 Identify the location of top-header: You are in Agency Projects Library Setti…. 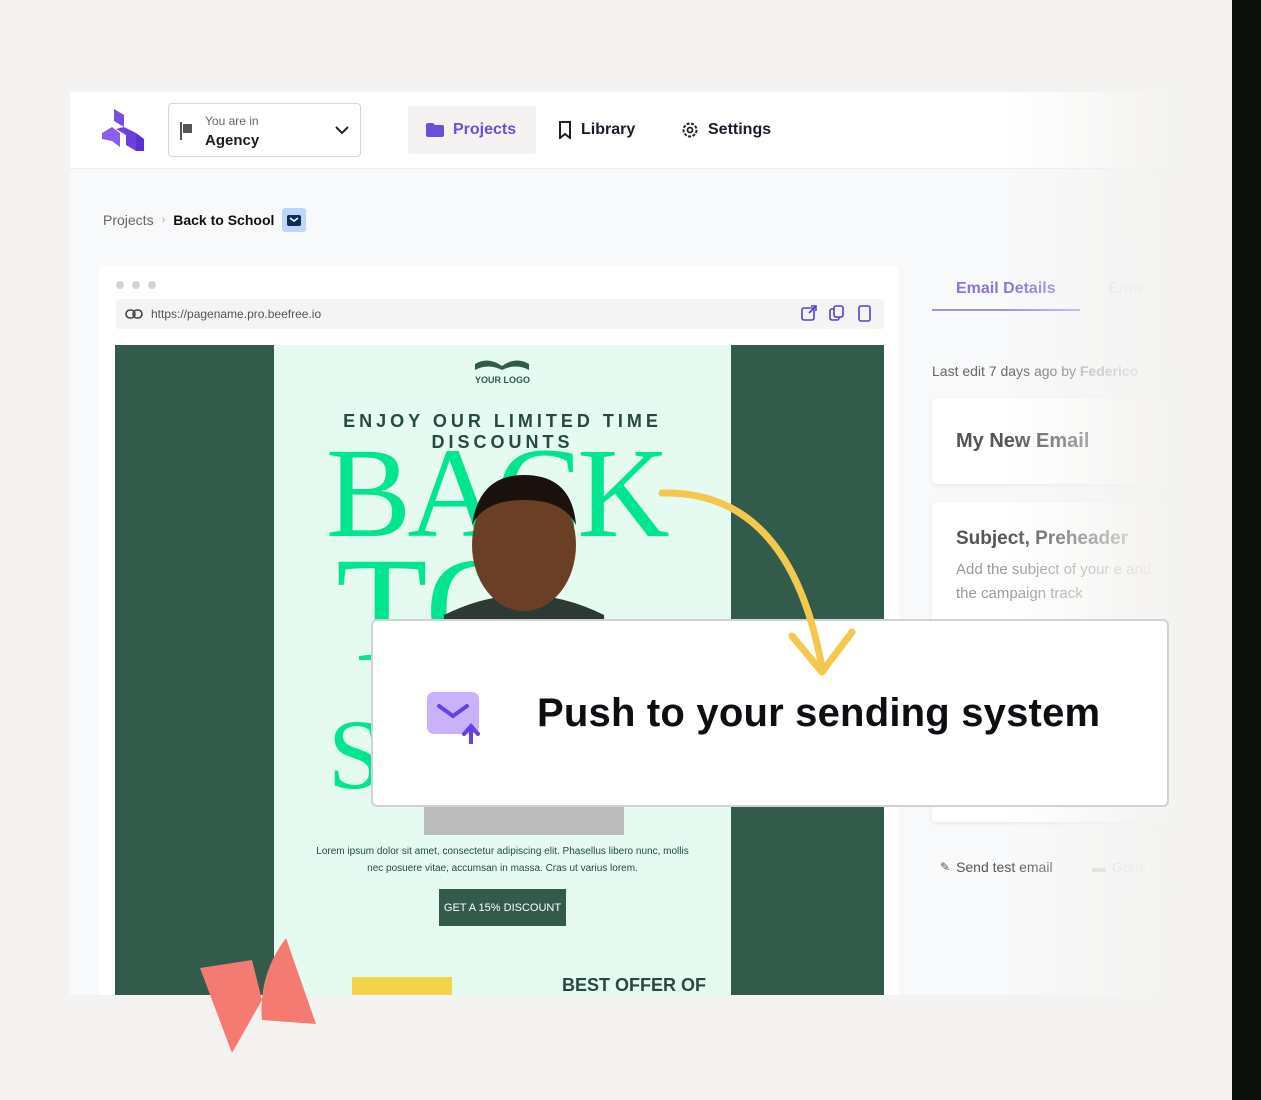
(620, 130).